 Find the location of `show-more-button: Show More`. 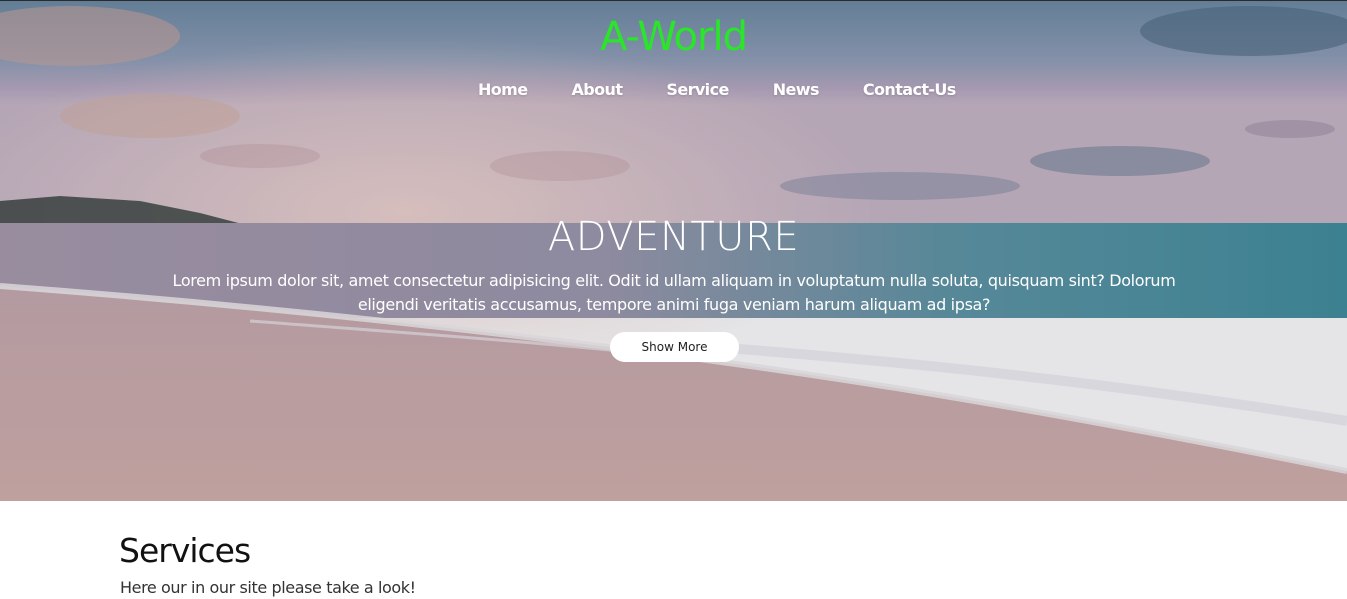

show-more-button: Show More is located at coordinates (674, 347).